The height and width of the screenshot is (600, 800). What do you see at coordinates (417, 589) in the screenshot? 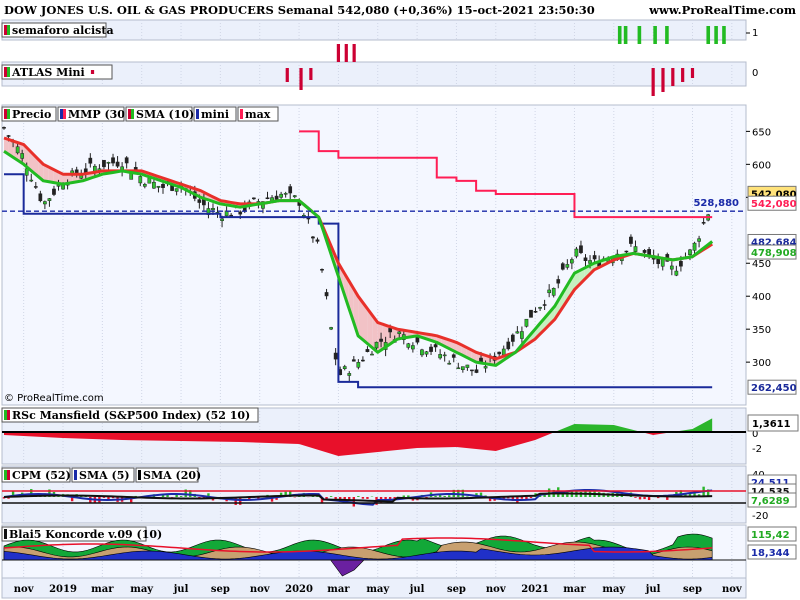
I see `x-tick-10: jul` at bounding box center [417, 589].